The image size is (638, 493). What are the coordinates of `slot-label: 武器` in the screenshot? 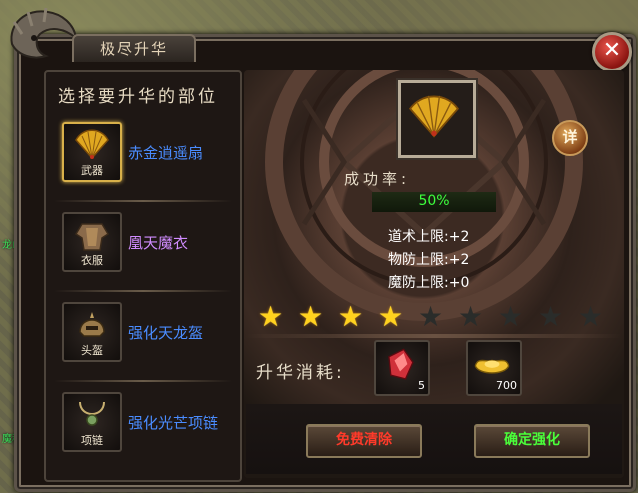 It's located at (92, 170).